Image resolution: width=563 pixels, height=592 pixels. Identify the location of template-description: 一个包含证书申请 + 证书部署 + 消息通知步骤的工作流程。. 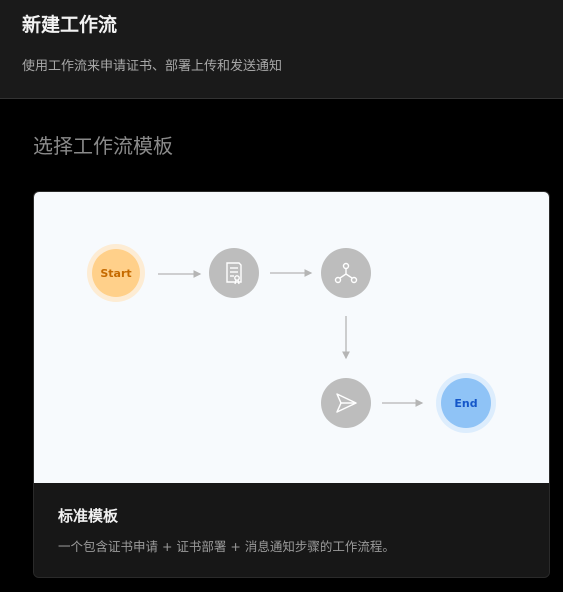
(226, 546).